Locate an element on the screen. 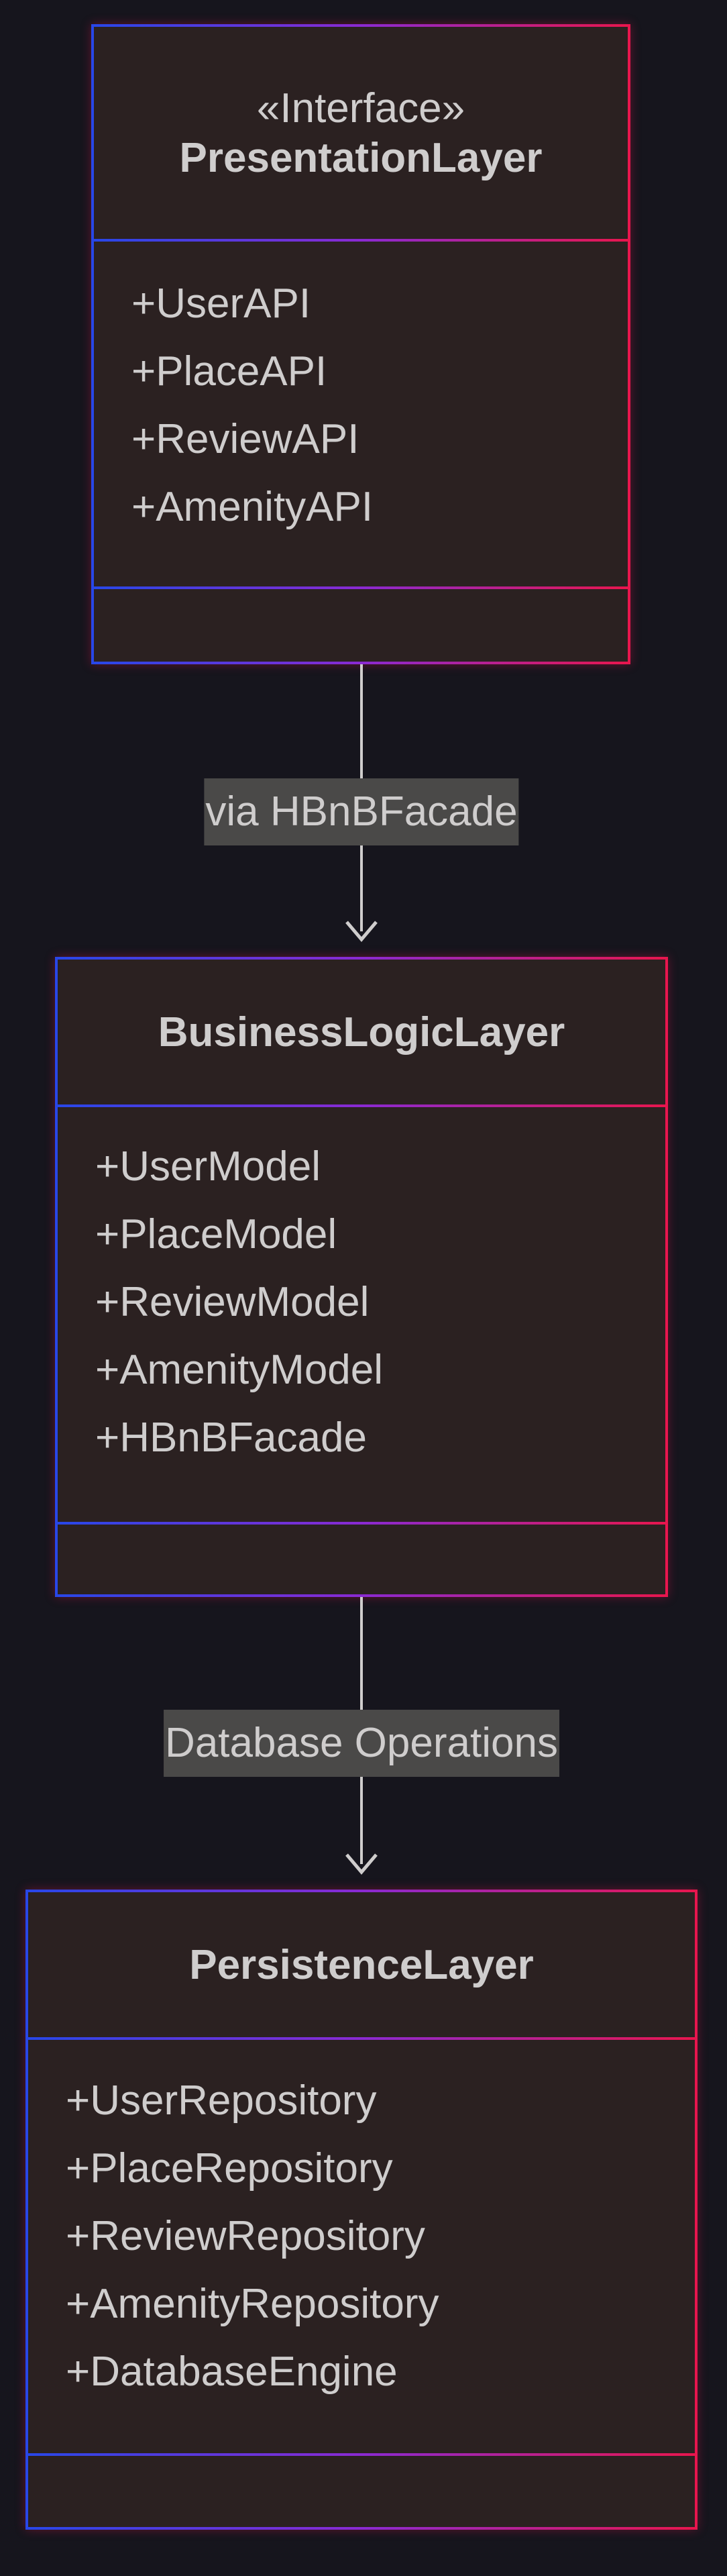 The height and width of the screenshot is (2576, 727). edge-label-via-hbnbfacade: via HBnBFacade is located at coordinates (361, 811).